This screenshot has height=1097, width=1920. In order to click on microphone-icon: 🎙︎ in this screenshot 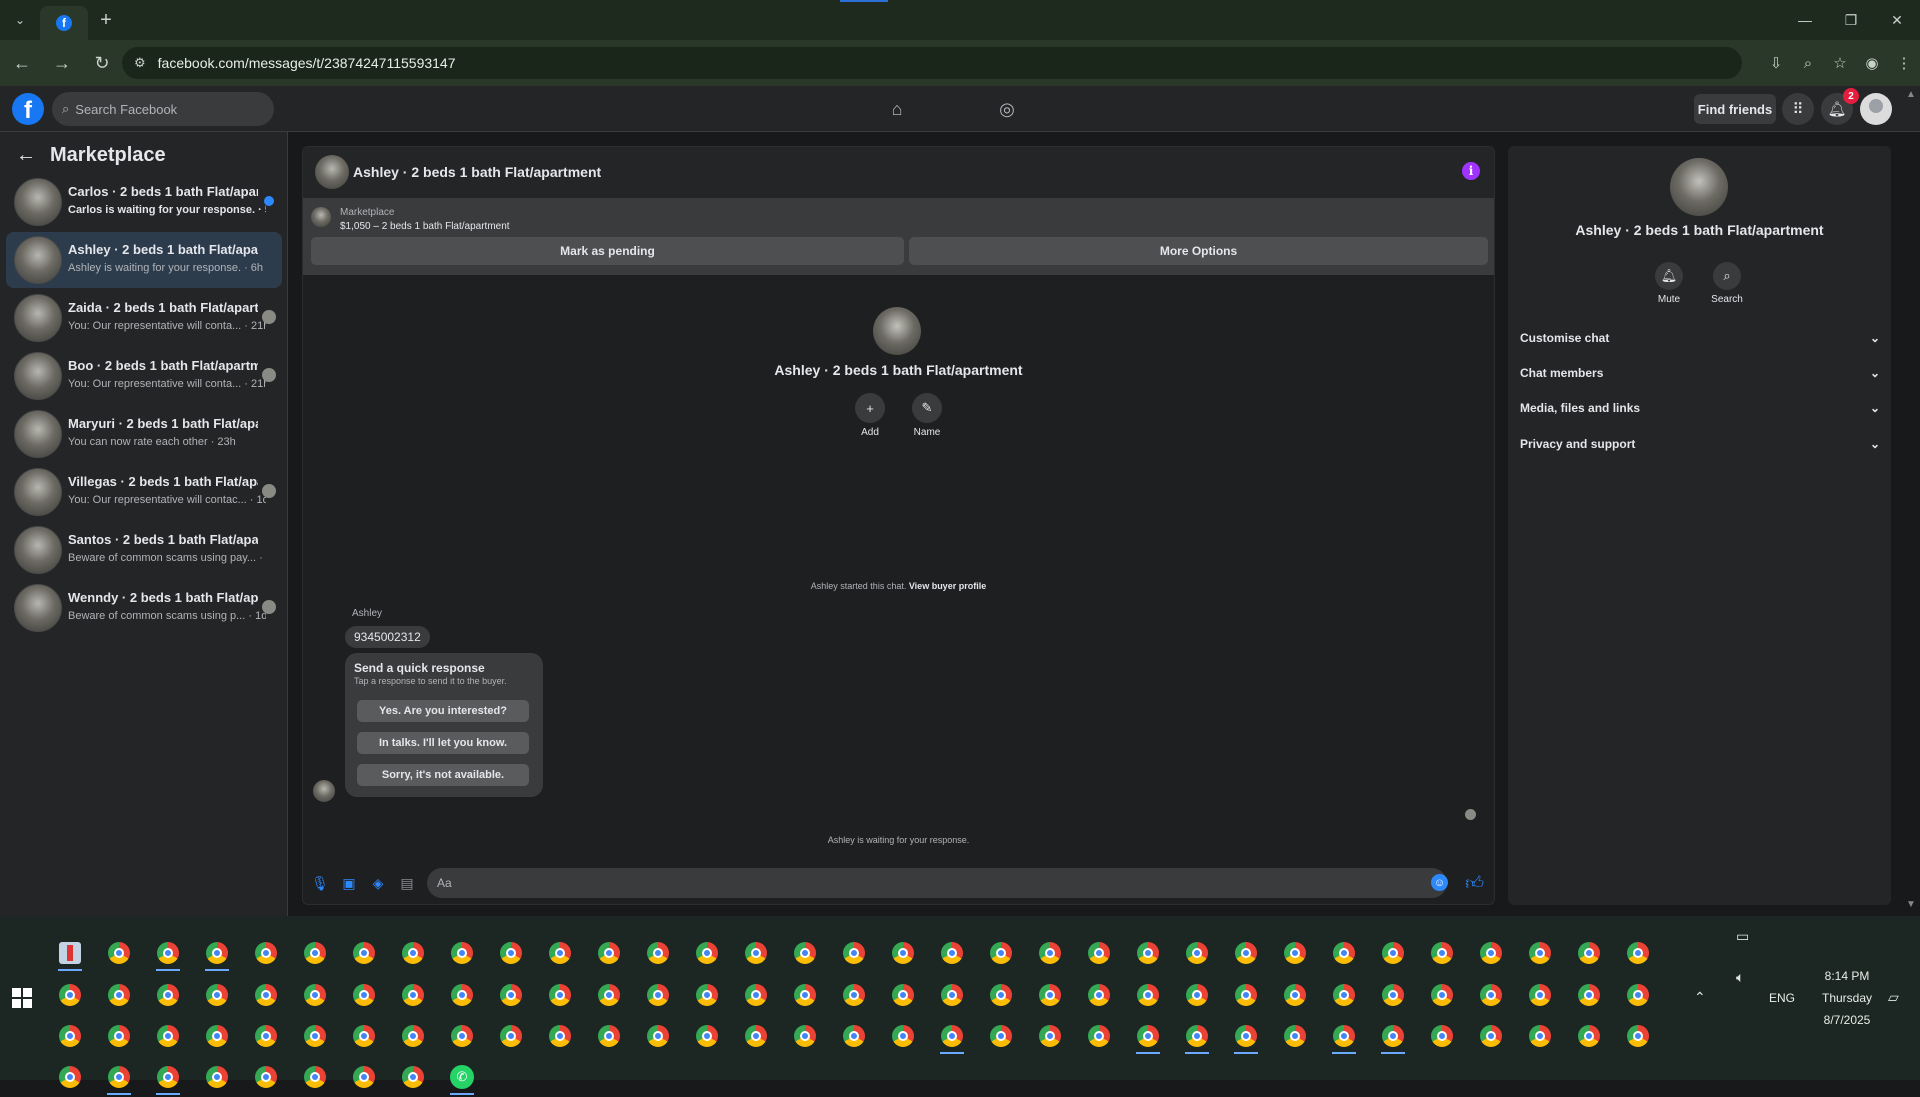, I will do `click(320, 883)`.